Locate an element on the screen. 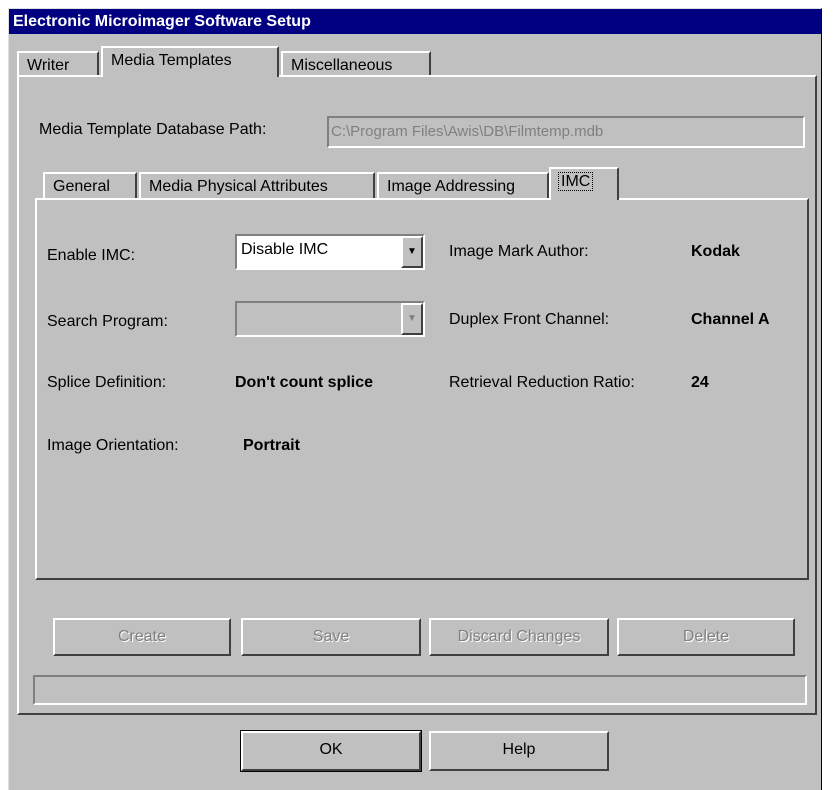 The width and height of the screenshot is (834, 790). duplex-front-channel-label: Duplex Front Channel: is located at coordinates (529, 319).